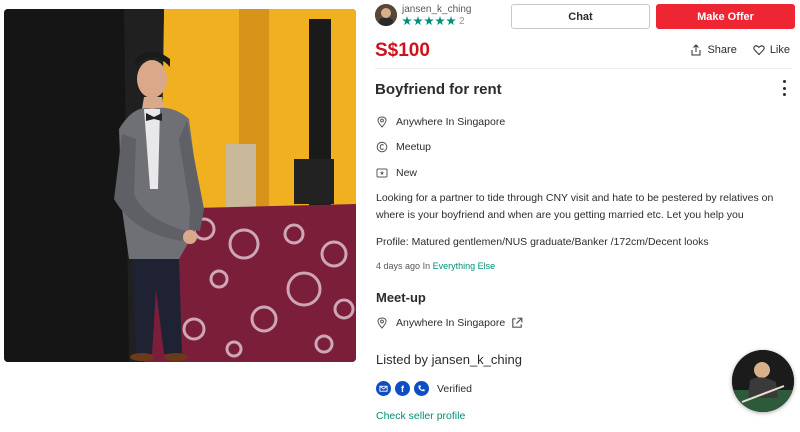 The image size is (800, 432). I want to click on category-link: Everything Else, so click(464, 266).